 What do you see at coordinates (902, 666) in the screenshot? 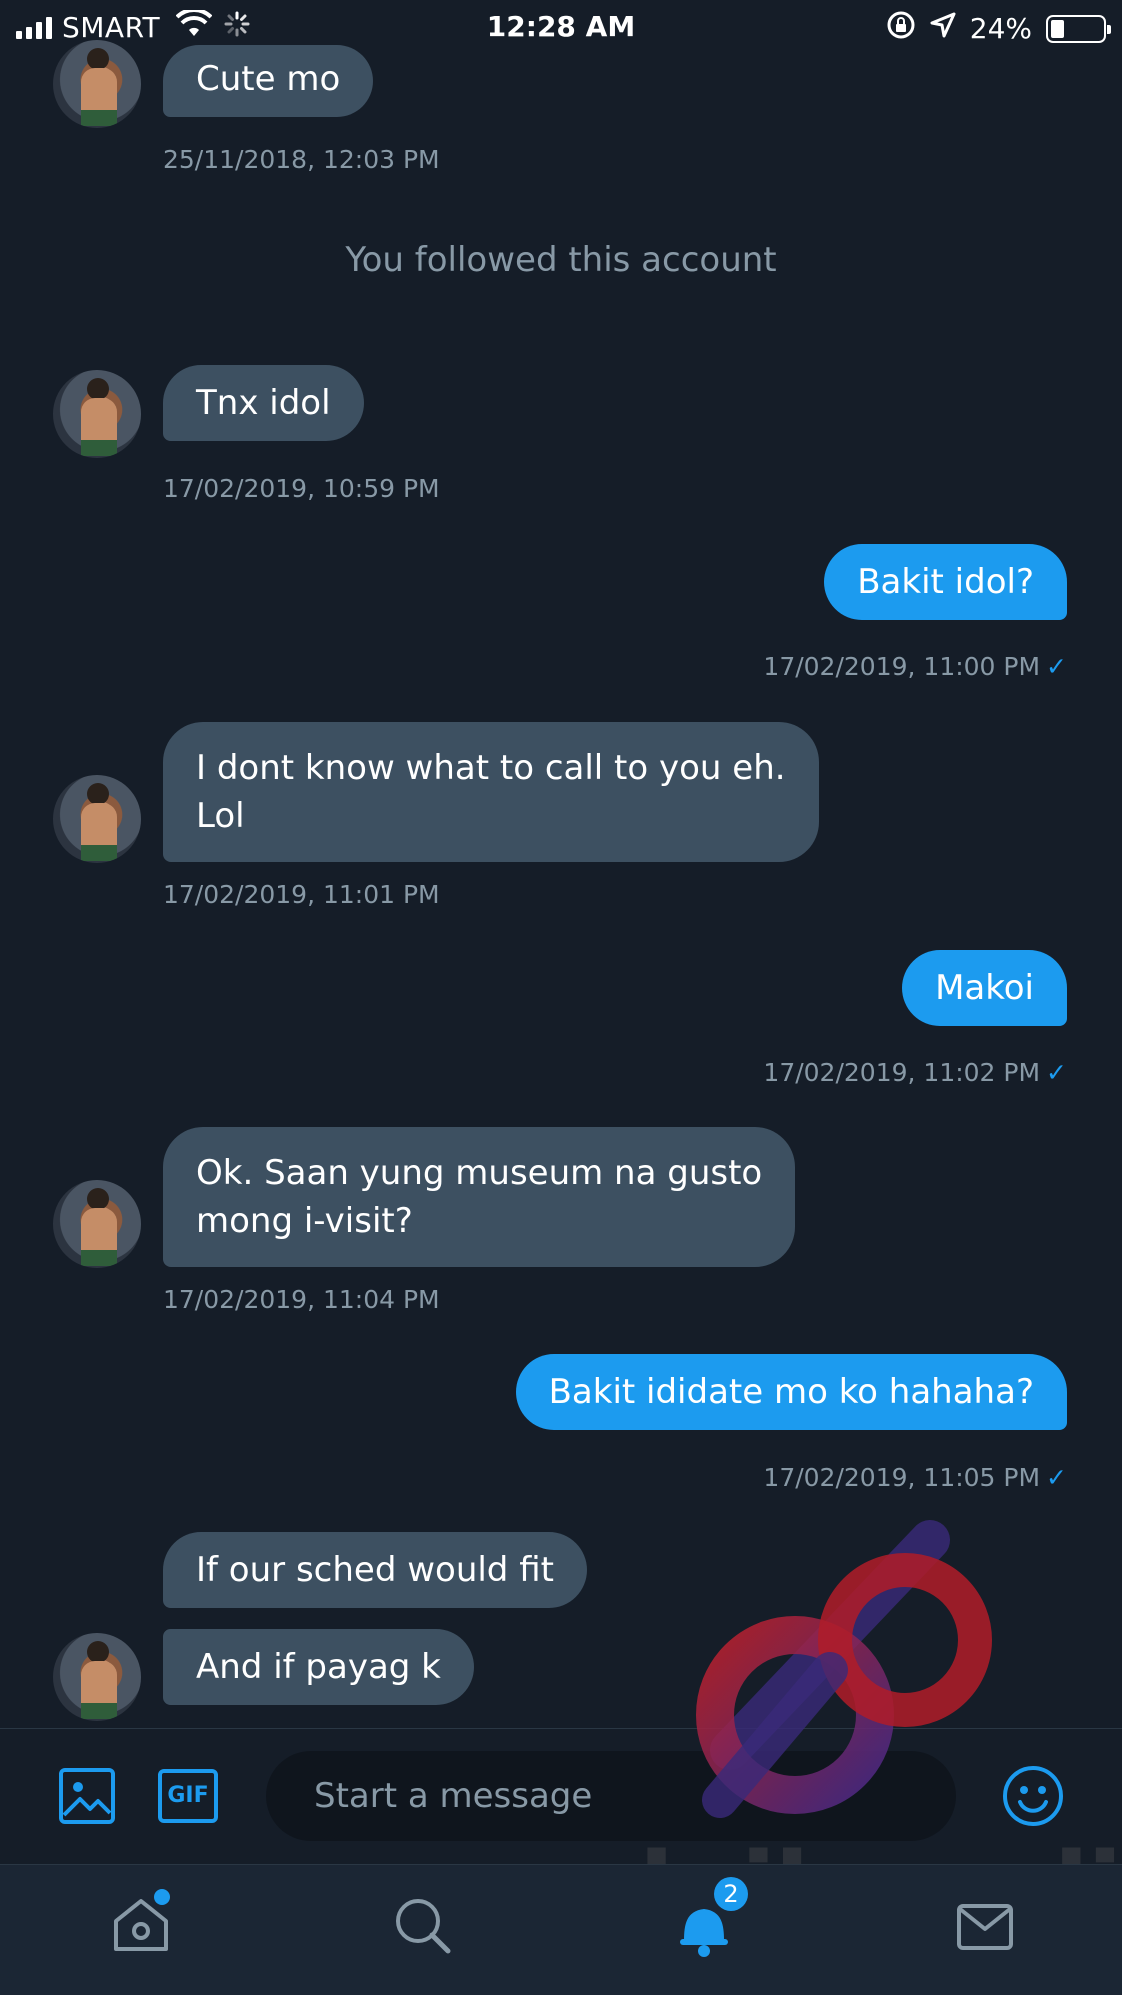
I see `timestamp-text: 17/02/2019, 11:00 PM` at bounding box center [902, 666].